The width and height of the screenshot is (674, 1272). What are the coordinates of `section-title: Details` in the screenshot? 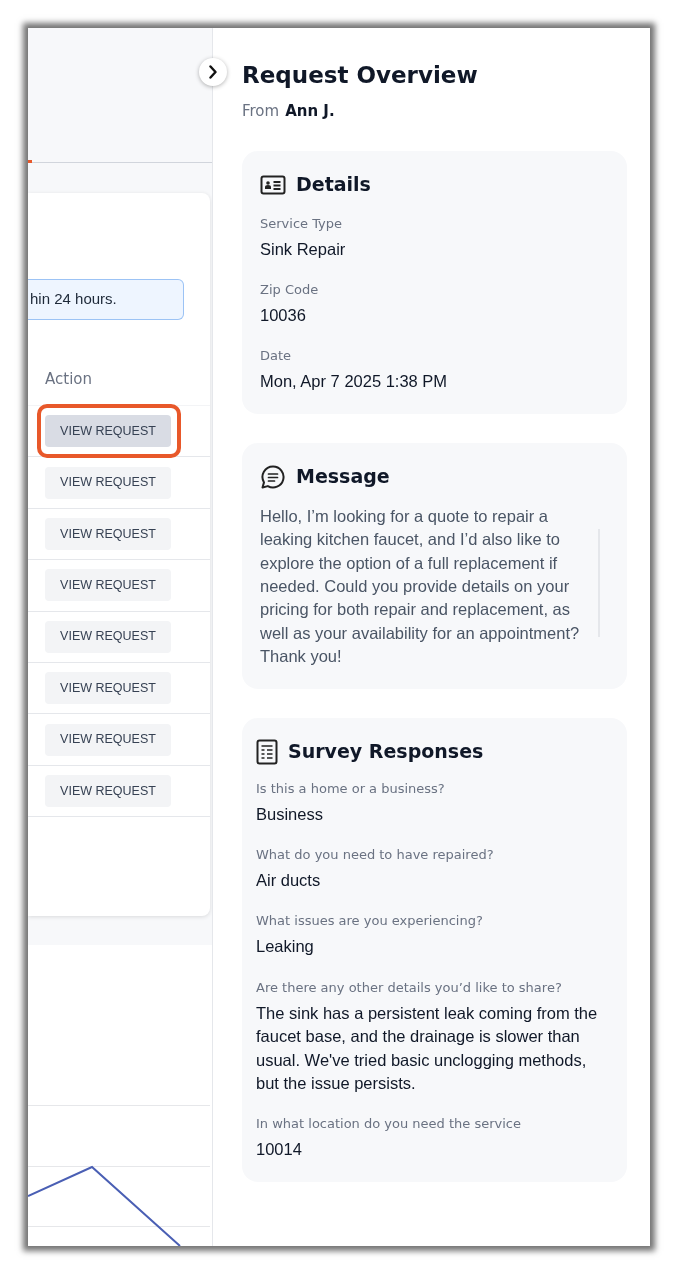 It's located at (333, 185).